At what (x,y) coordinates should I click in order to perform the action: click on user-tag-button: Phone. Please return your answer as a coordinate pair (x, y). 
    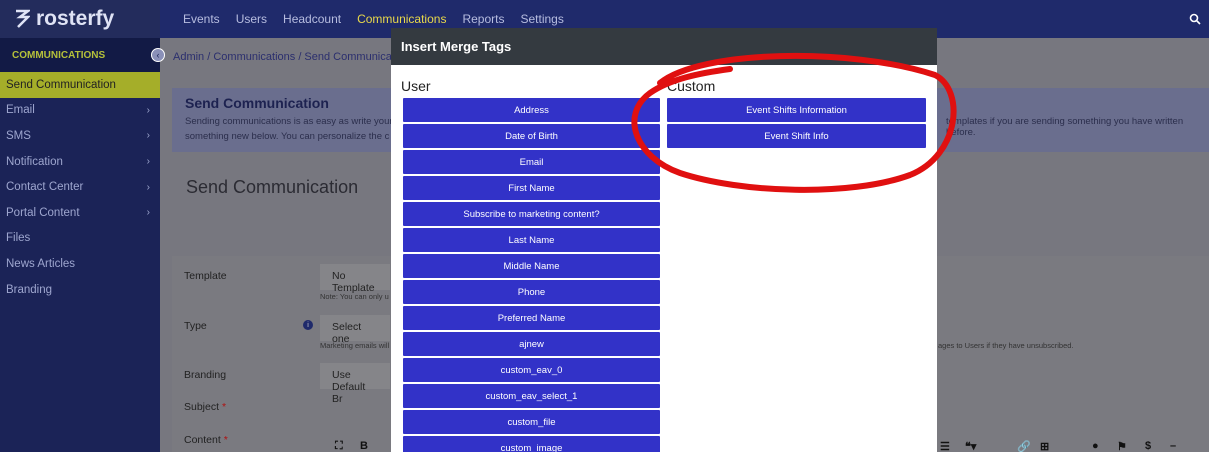
    Looking at the image, I should click on (531, 292).